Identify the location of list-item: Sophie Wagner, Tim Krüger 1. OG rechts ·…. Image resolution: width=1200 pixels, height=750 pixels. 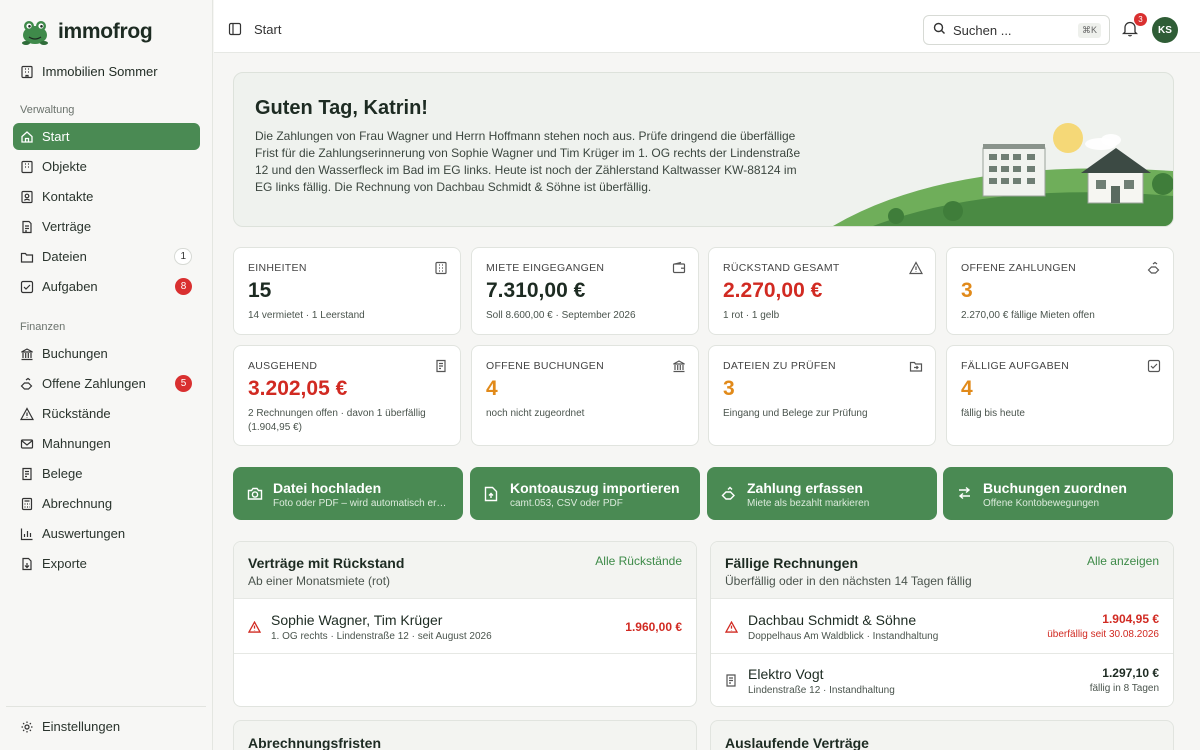
(465, 627).